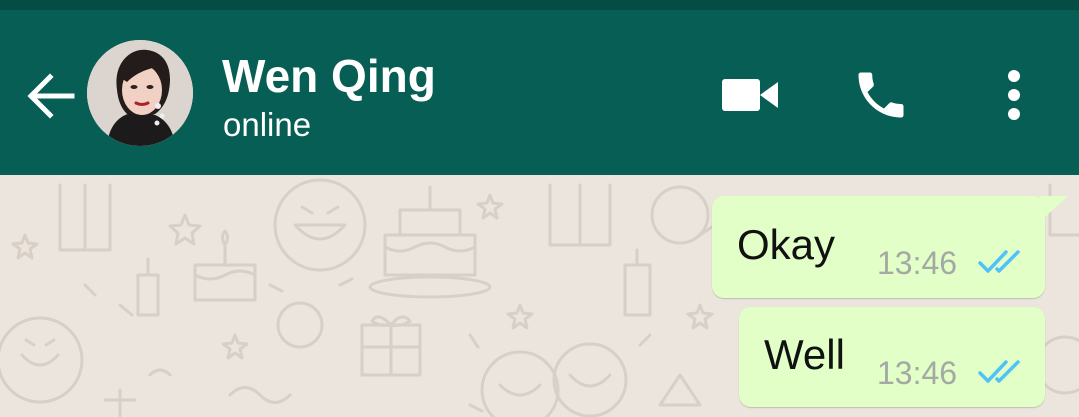 The height and width of the screenshot is (417, 1079). Describe the element at coordinates (539, 5) in the screenshot. I see `status-bar` at that location.